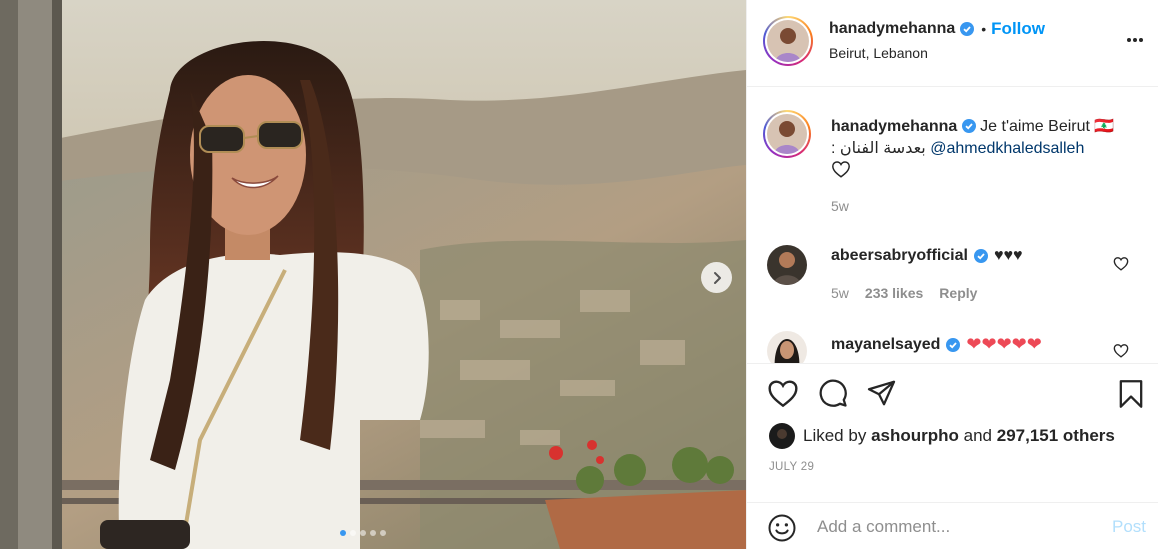 The height and width of the screenshot is (549, 1158). What do you see at coordinates (1008, 255) in the screenshot?
I see `comment-text: ♥♥♥` at bounding box center [1008, 255].